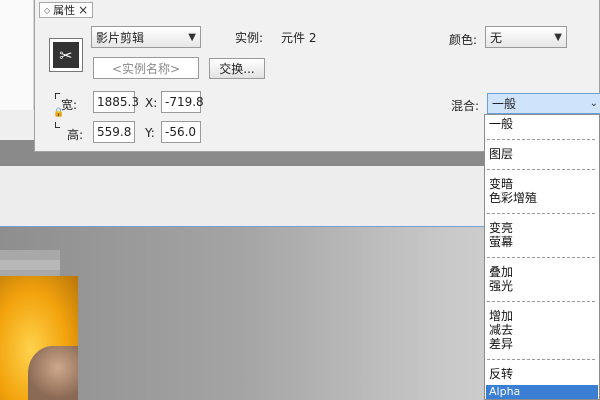 Image resolution: width=600 pixels, height=400 pixels. I want to click on symbol-type-value: 影片剪辑, so click(120, 37).